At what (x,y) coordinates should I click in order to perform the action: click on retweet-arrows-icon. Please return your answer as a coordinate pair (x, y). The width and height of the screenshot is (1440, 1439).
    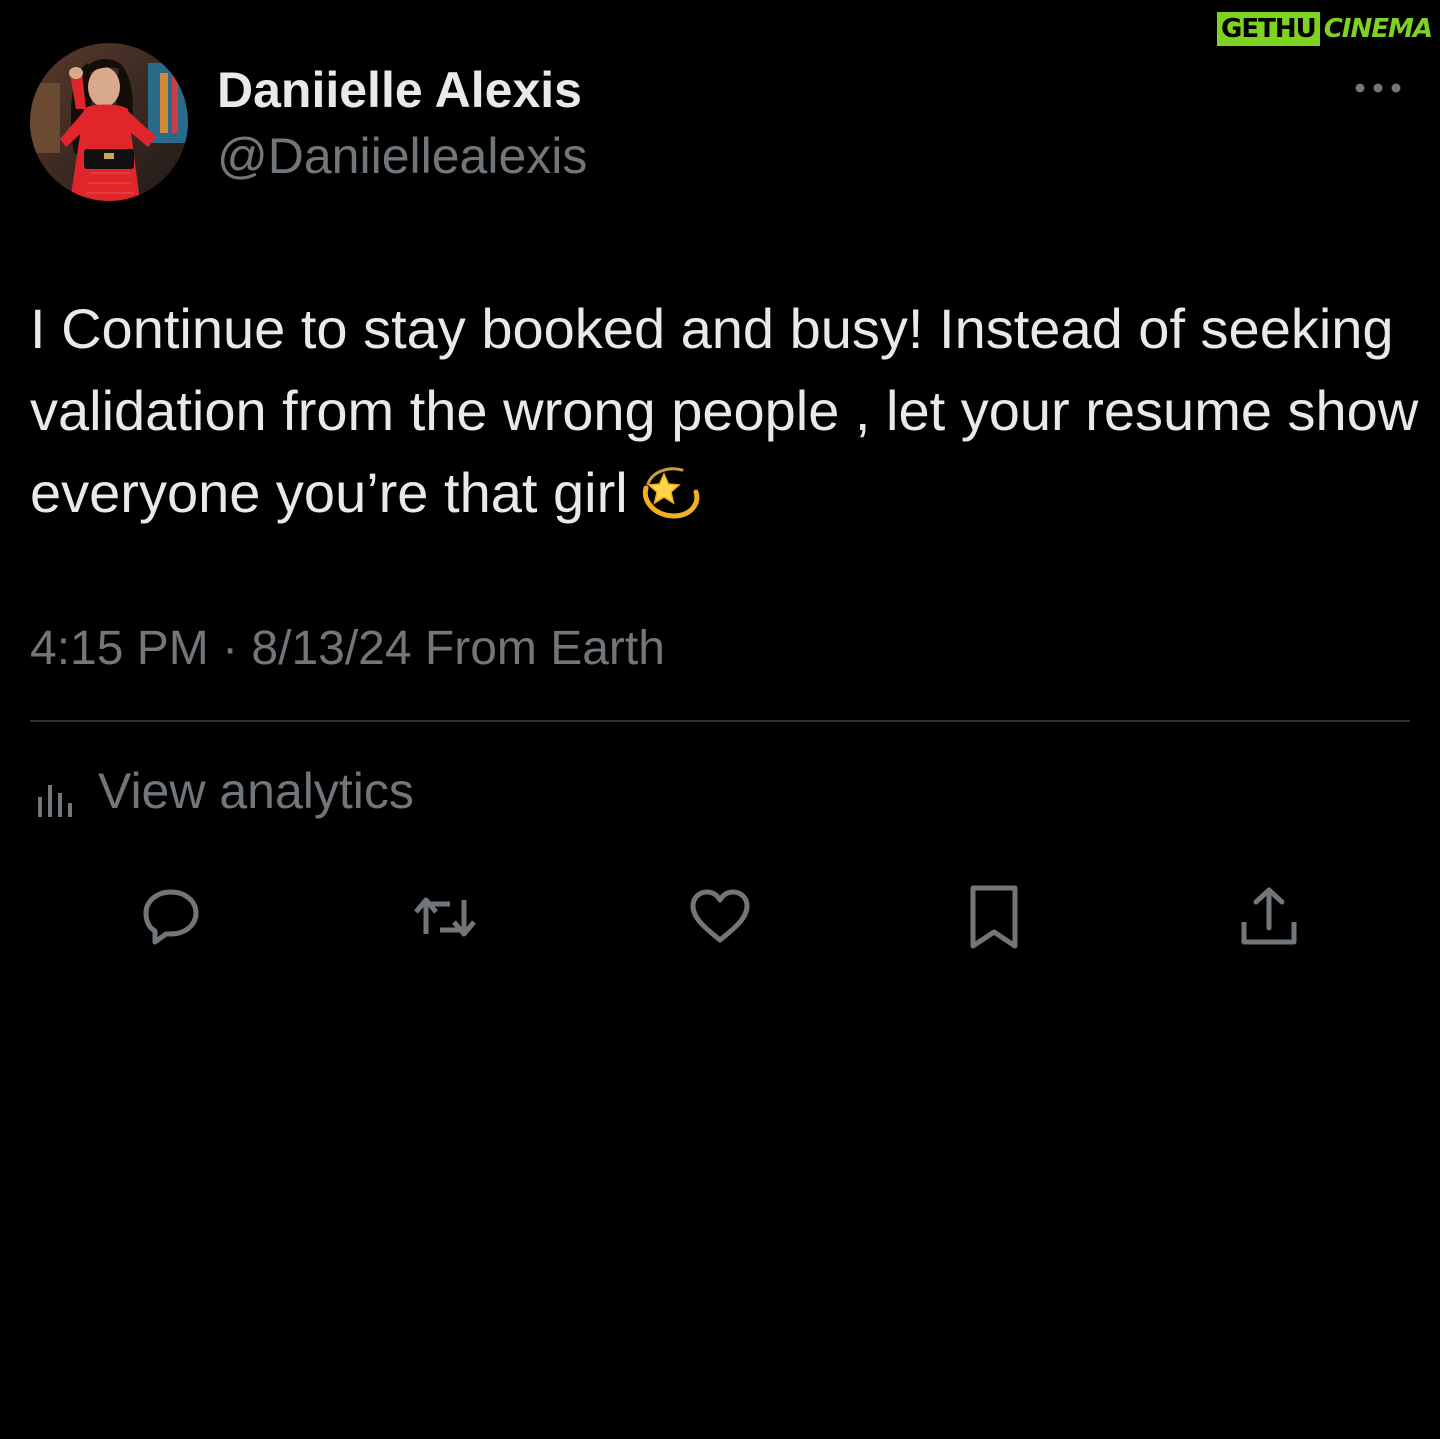
    Looking at the image, I should click on (445, 917).